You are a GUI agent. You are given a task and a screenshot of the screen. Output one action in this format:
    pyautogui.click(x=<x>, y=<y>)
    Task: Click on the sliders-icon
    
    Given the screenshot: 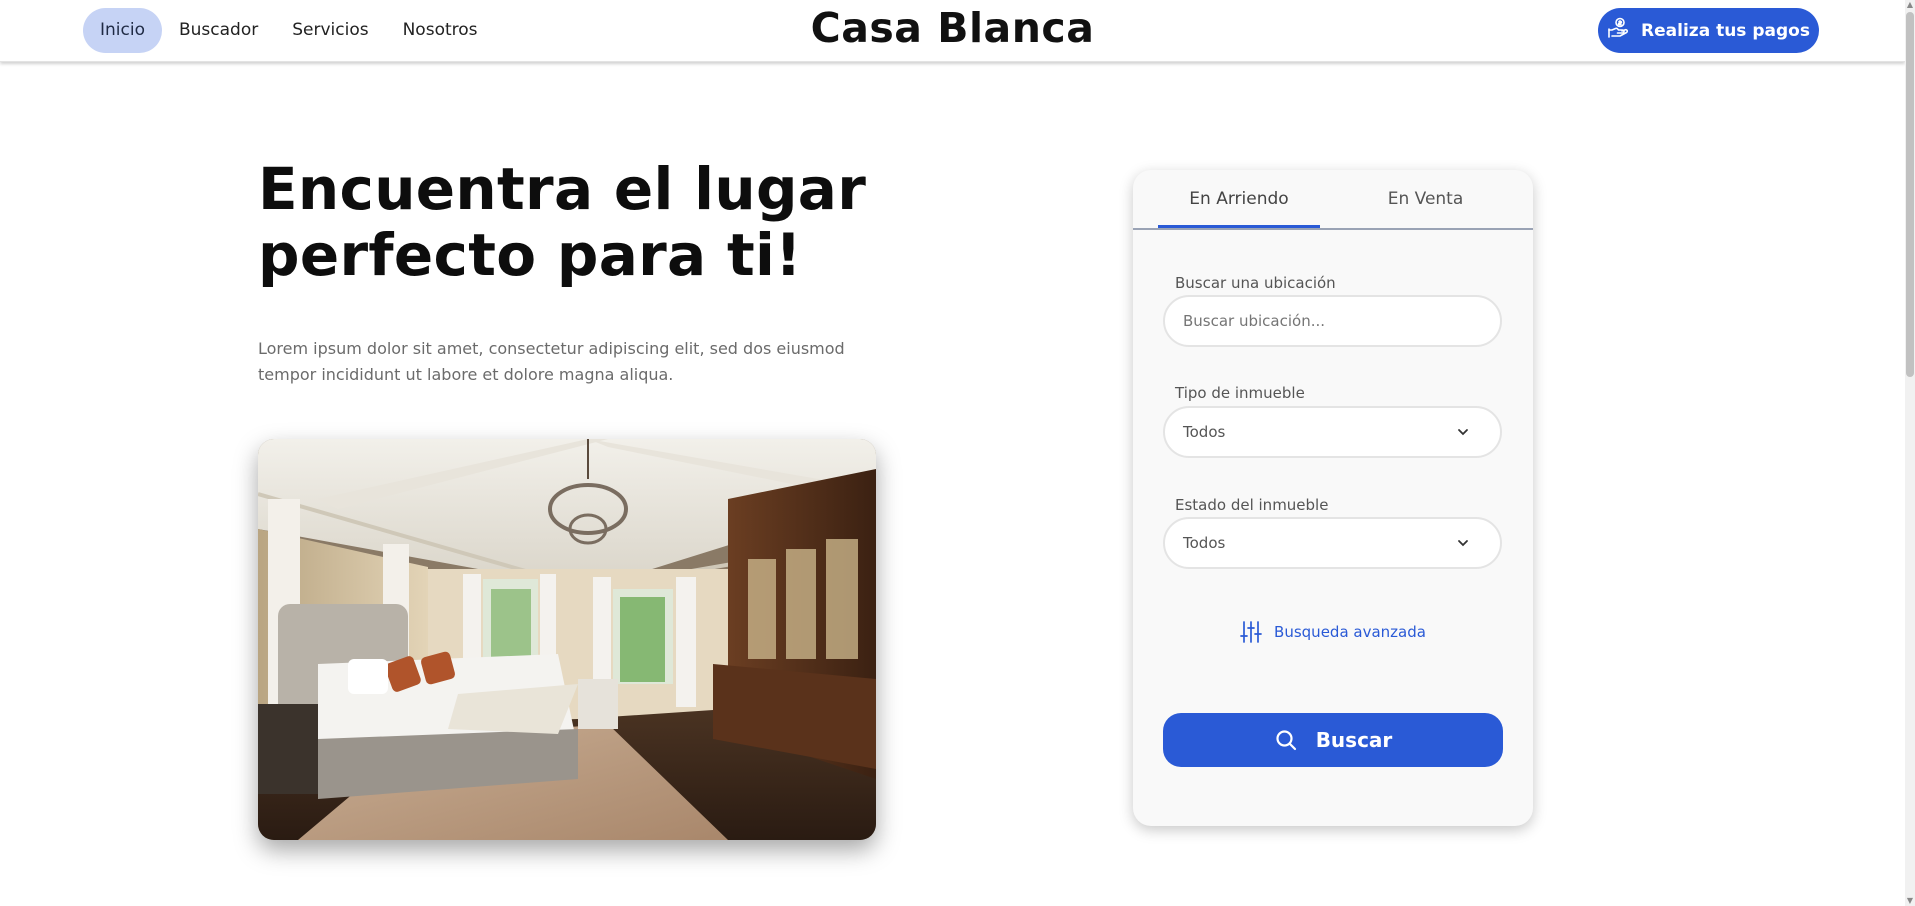 What is the action you would take?
    pyautogui.click(x=1251, y=632)
    